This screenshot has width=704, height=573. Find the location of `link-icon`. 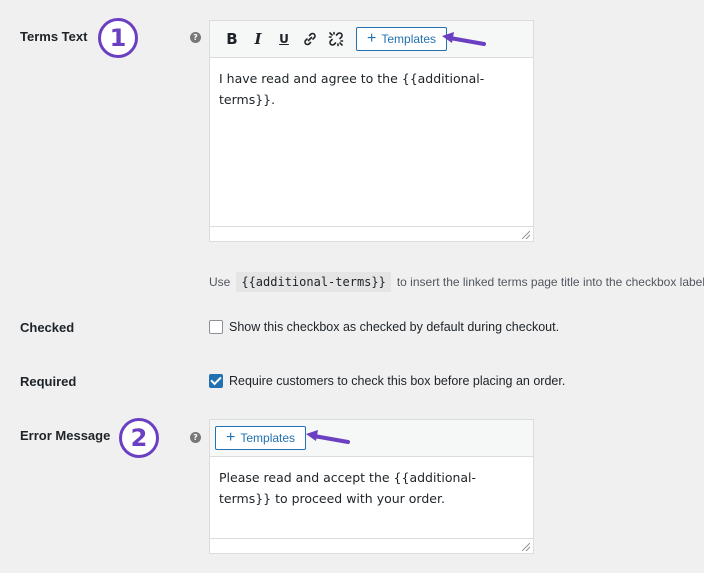

link-icon is located at coordinates (310, 39).